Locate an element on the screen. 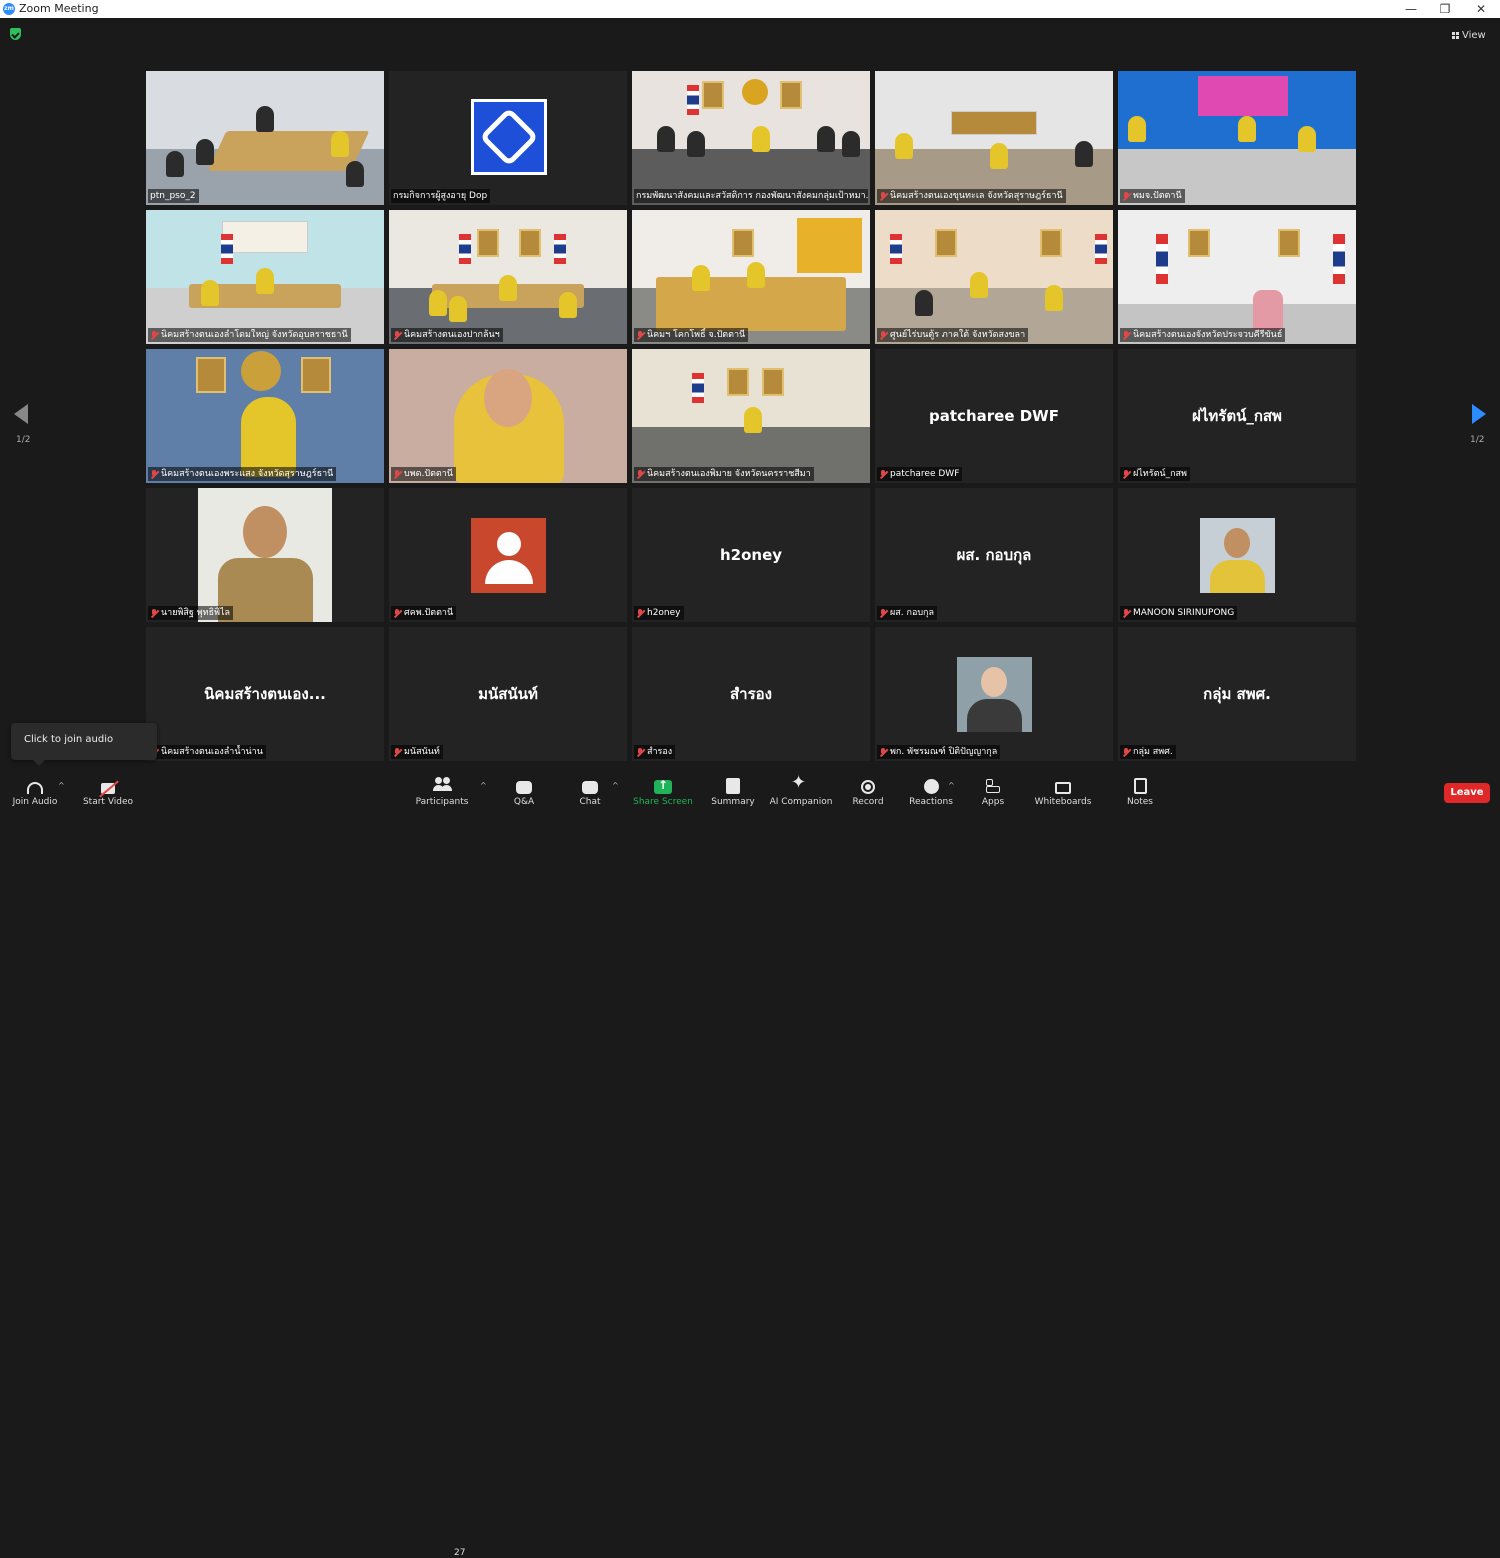 This screenshot has height=1558, width=1500. whiteboards-button: Whiteboards is located at coordinates (1063, 789).